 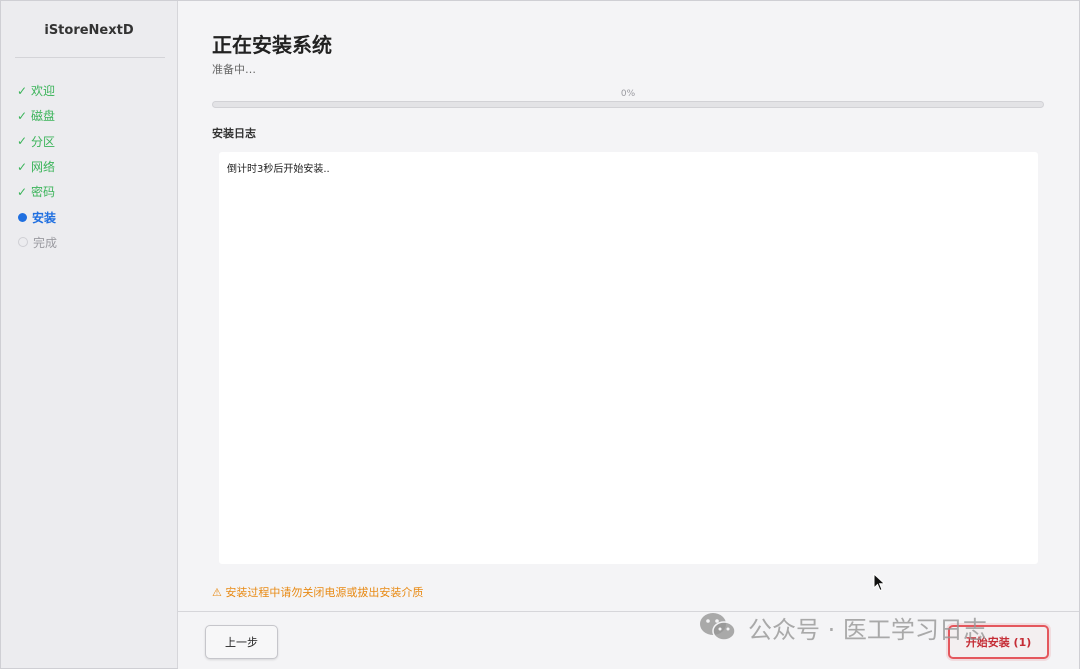 What do you see at coordinates (45, 242) in the screenshot?
I see `step-label: 完成` at bounding box center [45, 242].